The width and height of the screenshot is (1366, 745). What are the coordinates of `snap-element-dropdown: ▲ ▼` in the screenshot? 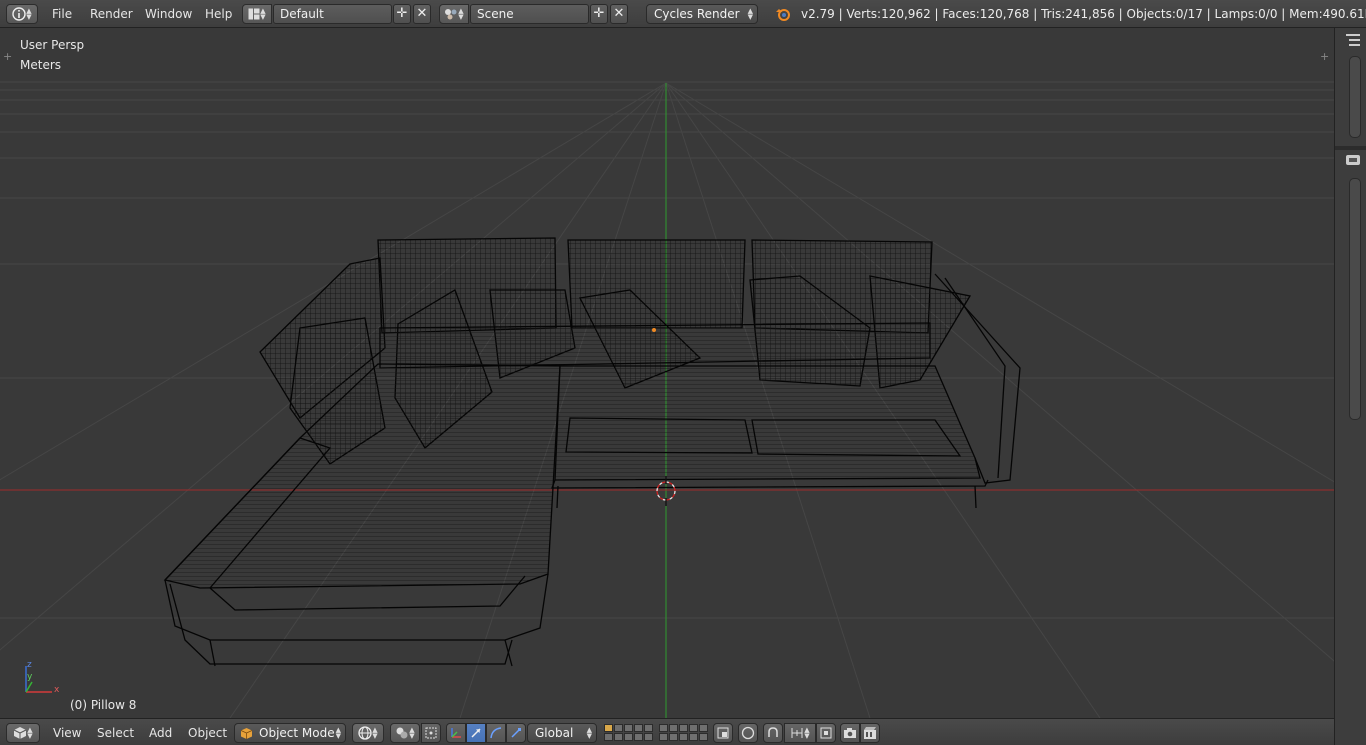 It's located at (800, 733).